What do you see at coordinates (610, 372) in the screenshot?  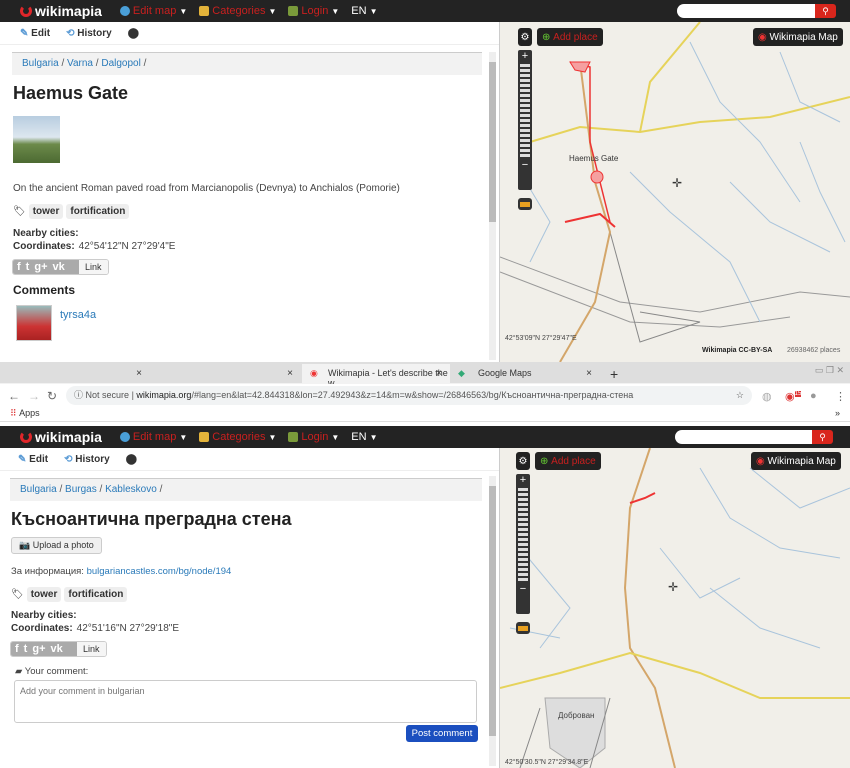 I see `new-tab-button: +` at bounding box center [610, 372].